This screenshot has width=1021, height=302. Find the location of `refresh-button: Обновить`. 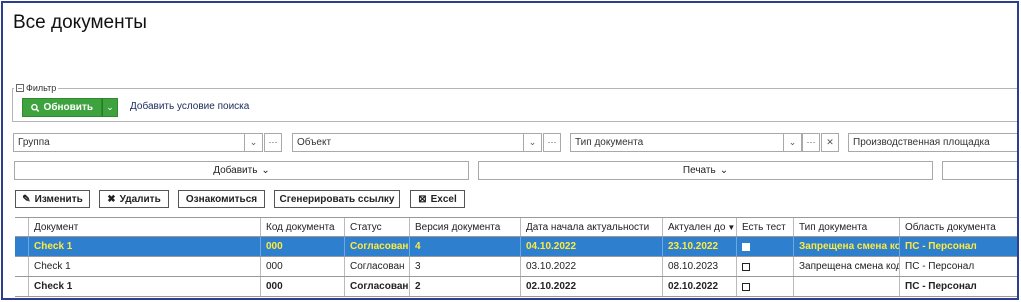

refresh-button: Обновить is located at coordinates (62, 107).